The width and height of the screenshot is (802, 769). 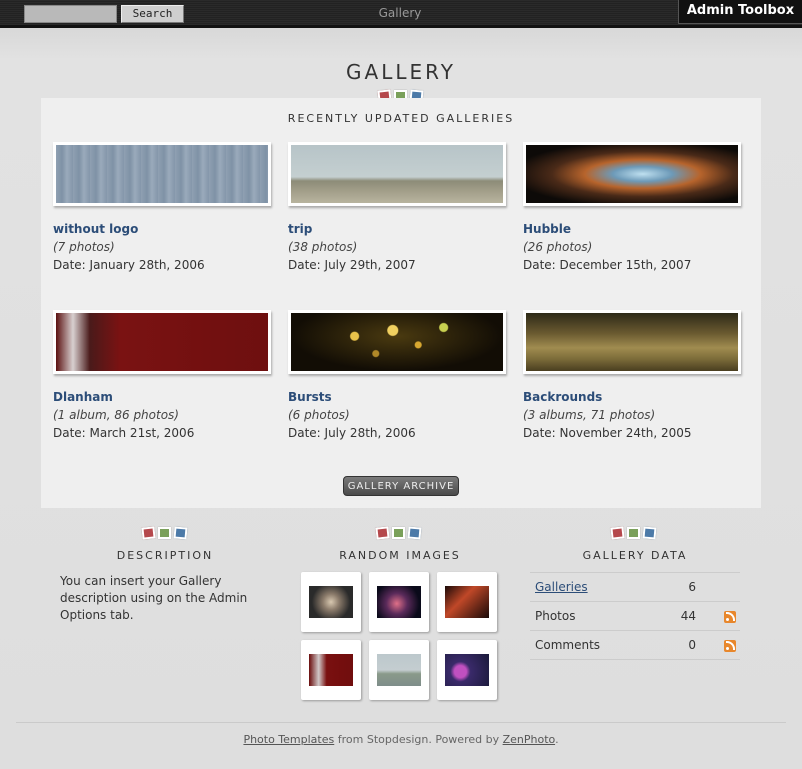 What do you see at coordinates (323, 247) in the screenshot?
I see `album-count: (38 photos)` at bounding box center [323, 247].